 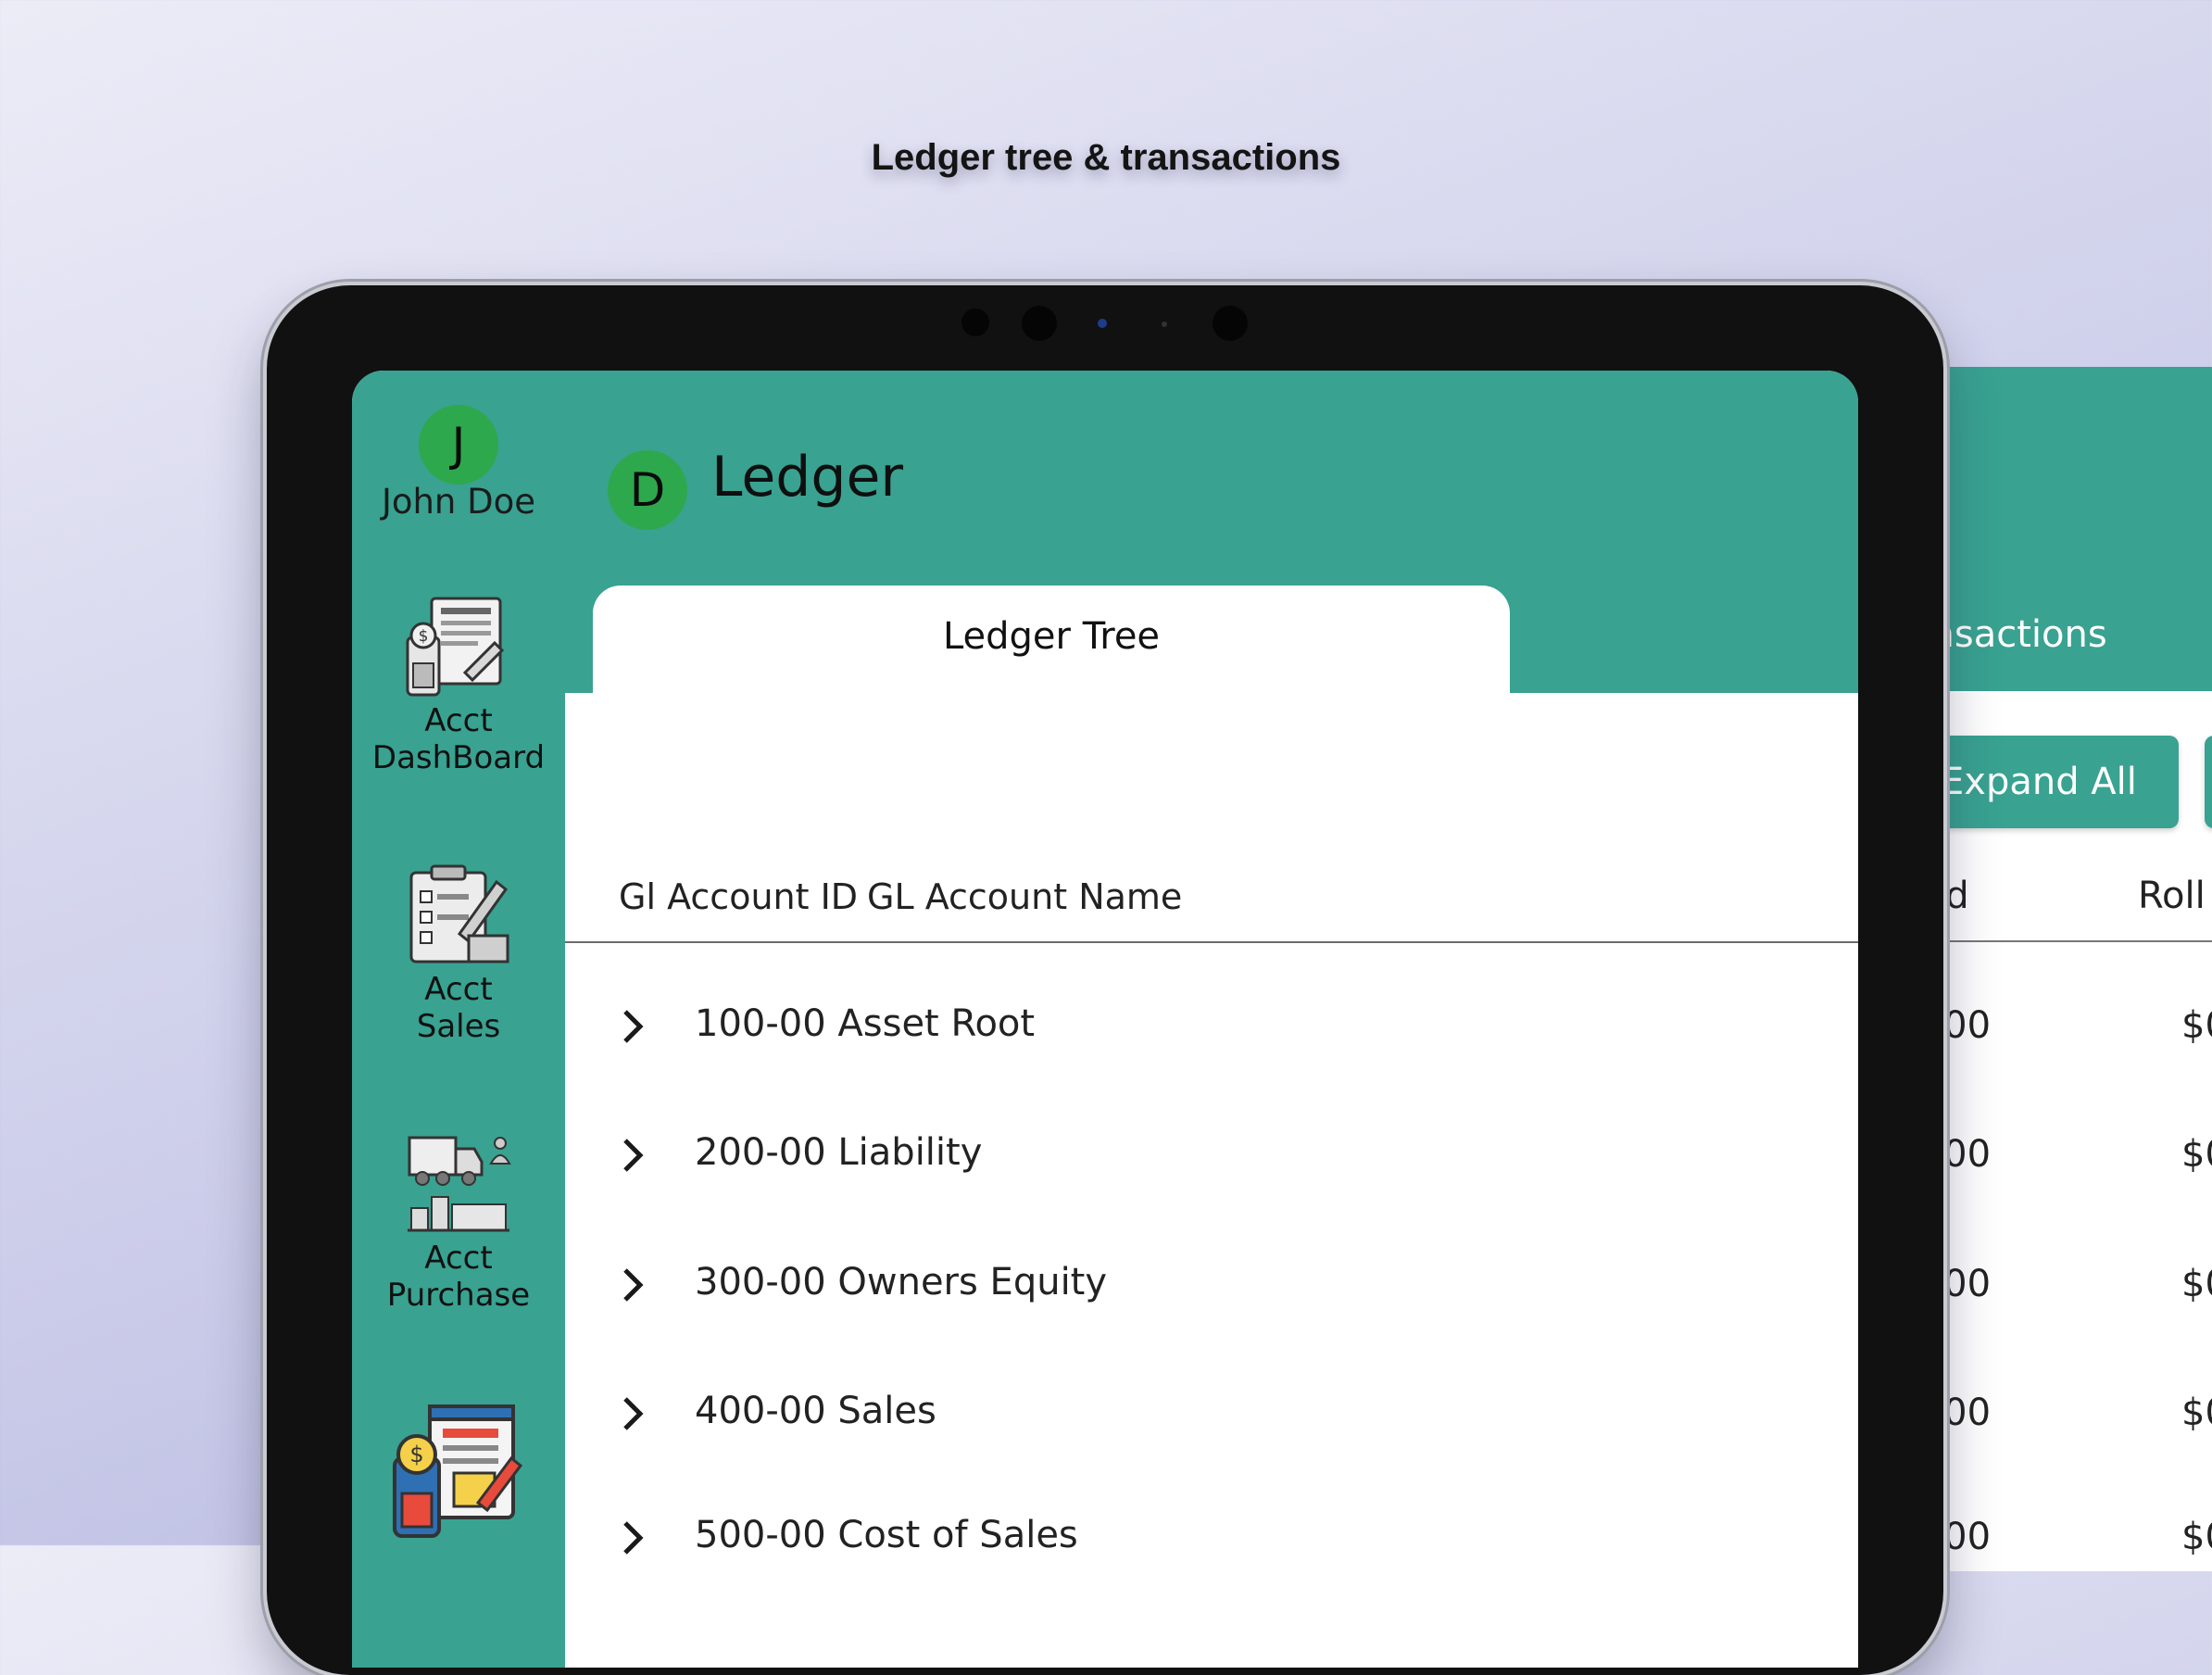 What do you see at coordinates (1211, 1285) in the screenshot?
I see `tree-row: 300-00 Owners Equity` at bounding box center [1211, 1285].